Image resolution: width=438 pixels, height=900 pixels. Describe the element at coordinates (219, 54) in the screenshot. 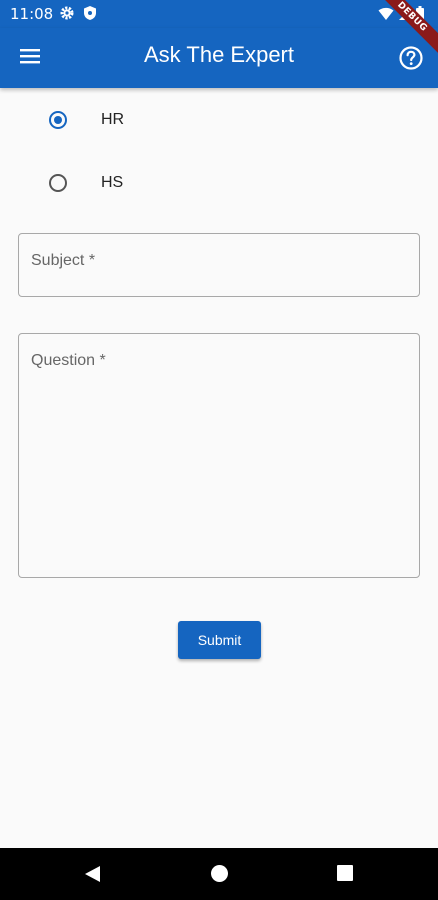

I see `app-title: Ask The Expert` at that location.